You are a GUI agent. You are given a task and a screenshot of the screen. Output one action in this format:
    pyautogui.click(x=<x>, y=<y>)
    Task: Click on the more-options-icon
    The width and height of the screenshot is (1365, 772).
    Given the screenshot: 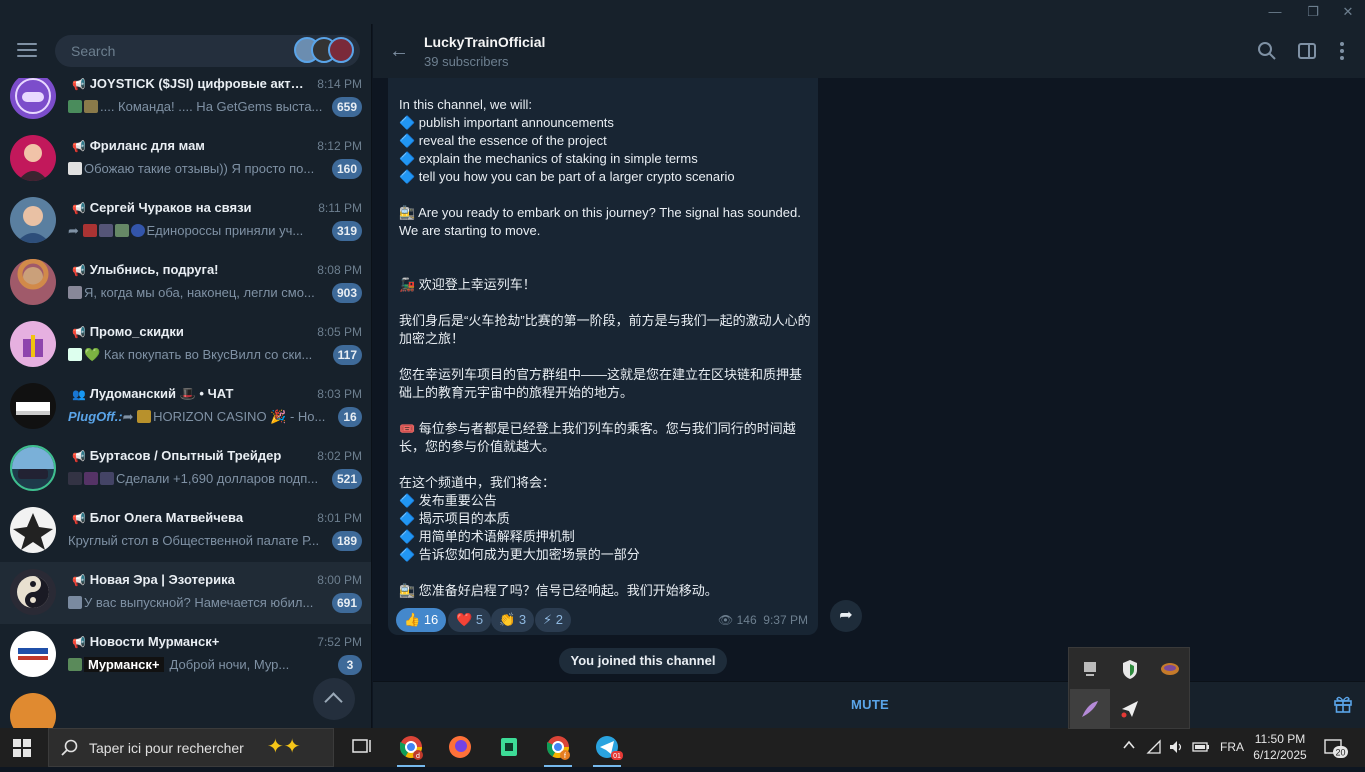 What is the action you would take?
    pyautogui.click(x=1342, y=51)
    